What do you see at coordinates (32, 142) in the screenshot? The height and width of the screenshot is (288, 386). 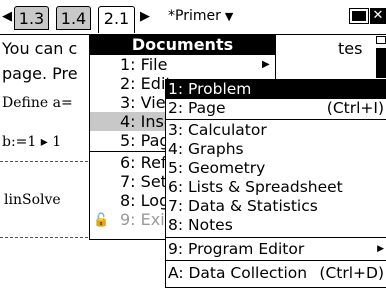 I see `b-assignment: b:=1 ▸ 1` at bounding box center [32, 142].